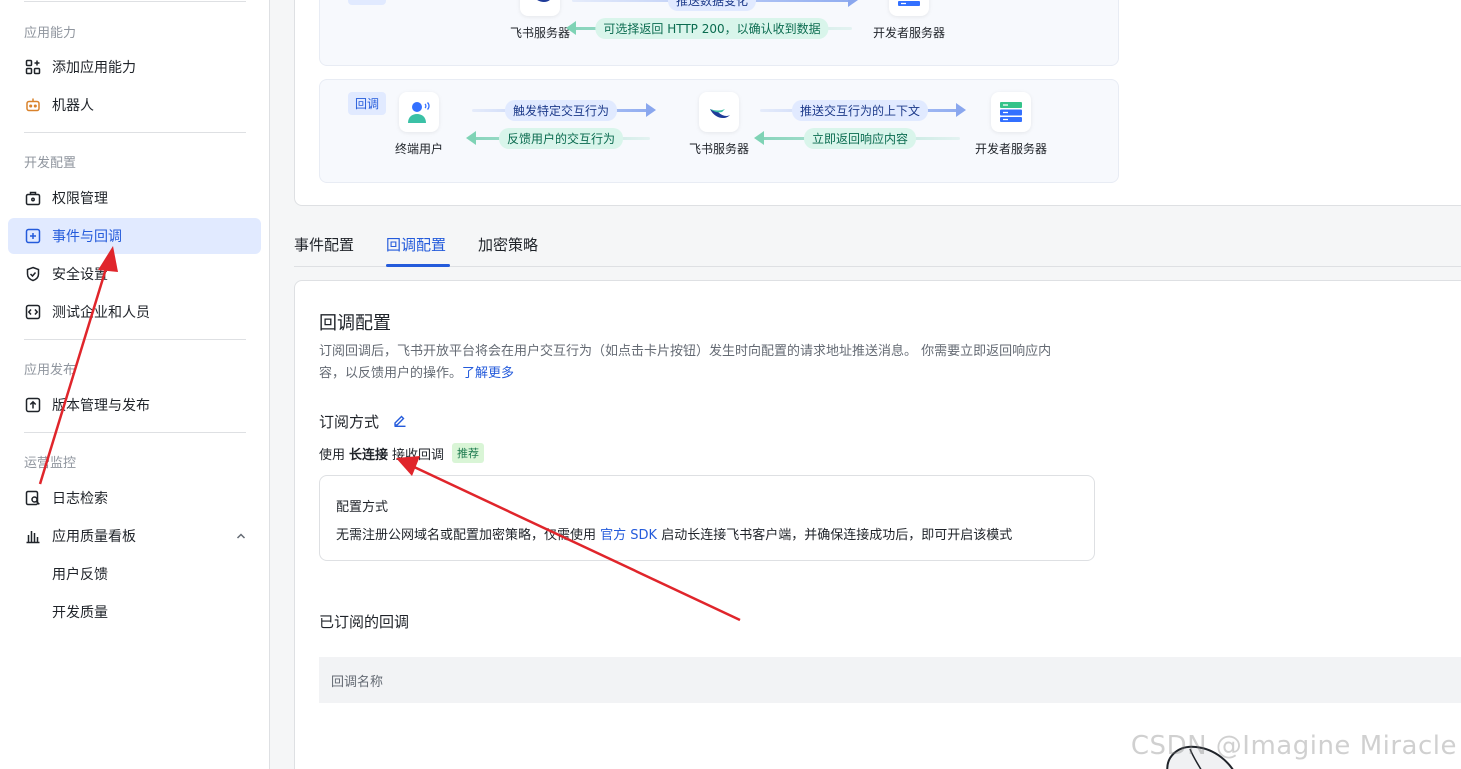 The height and width of the screenshot is (769, 1461). What do you see at coordinates (364, 622) in the screenshot?
I see `subscribed-callbacks-title: 已订阅的回调` at bounding box center [364, 622].